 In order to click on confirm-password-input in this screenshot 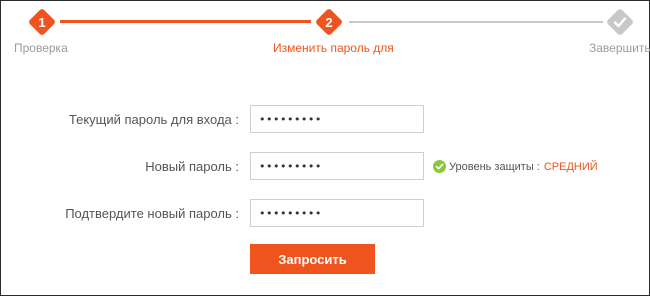, I will do `click(337, 213)`.